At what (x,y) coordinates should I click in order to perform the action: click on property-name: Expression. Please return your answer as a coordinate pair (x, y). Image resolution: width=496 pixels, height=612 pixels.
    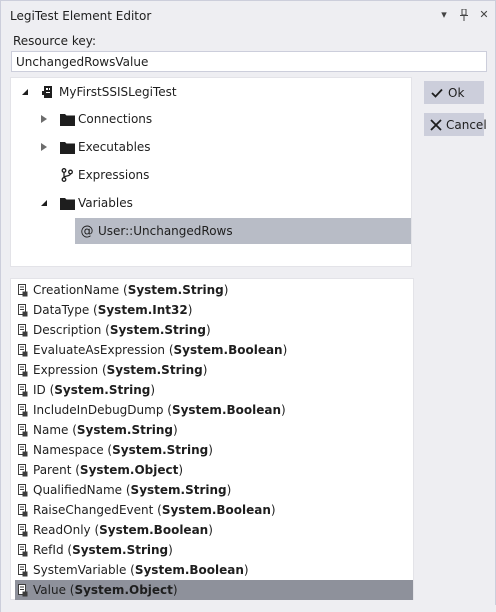
    Looking at the image, I should click on (66, 370).